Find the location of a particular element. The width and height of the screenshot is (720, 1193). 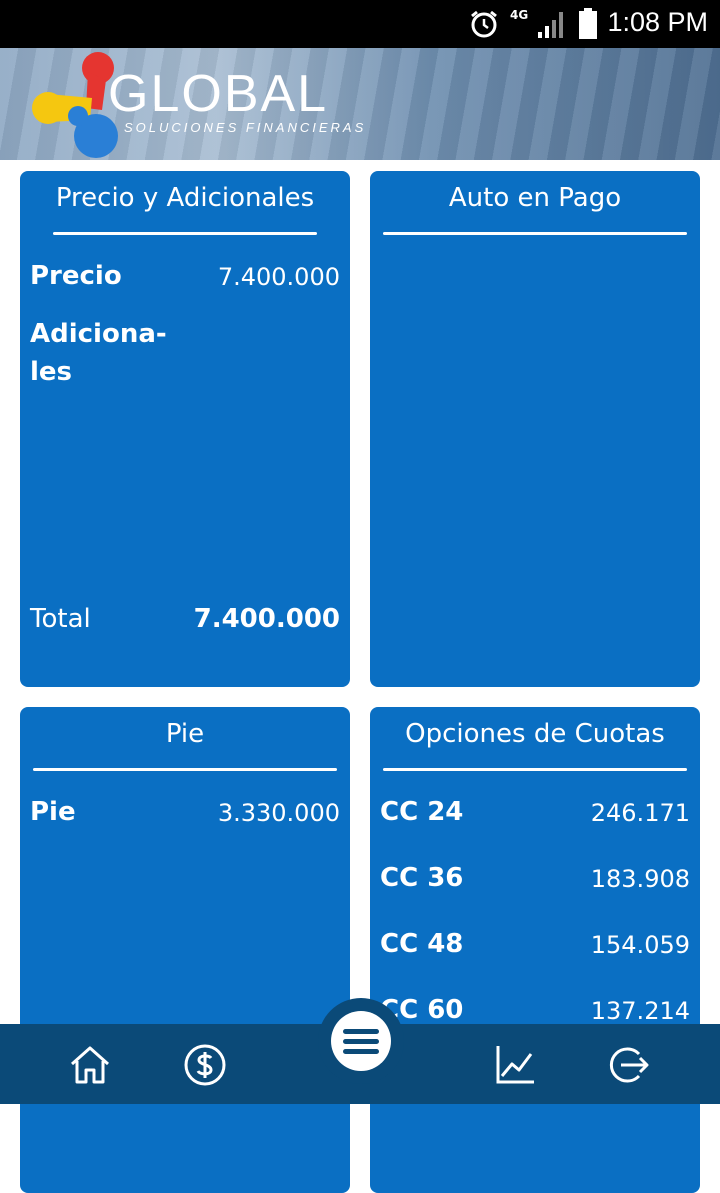

signal-icon is located at coordinates (550, 25).